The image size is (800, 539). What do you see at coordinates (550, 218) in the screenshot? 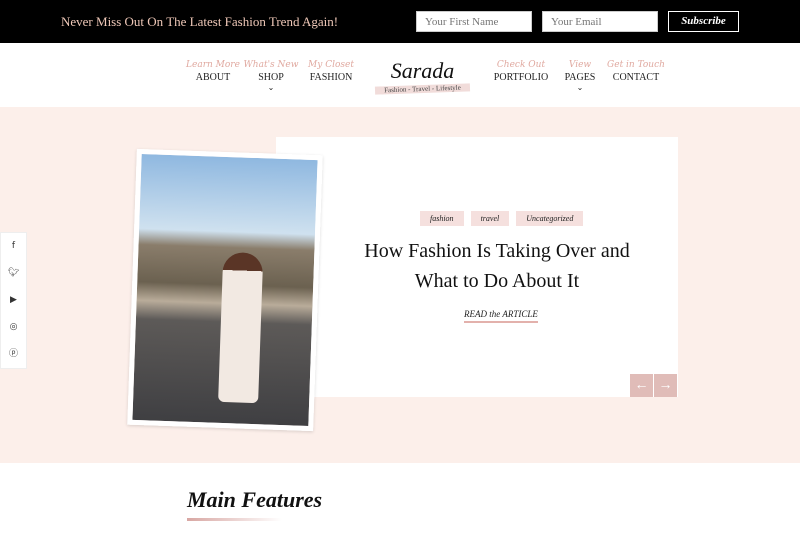
I see `tag-uncategorized: Uncategorized` at bounding box center [550, 218].